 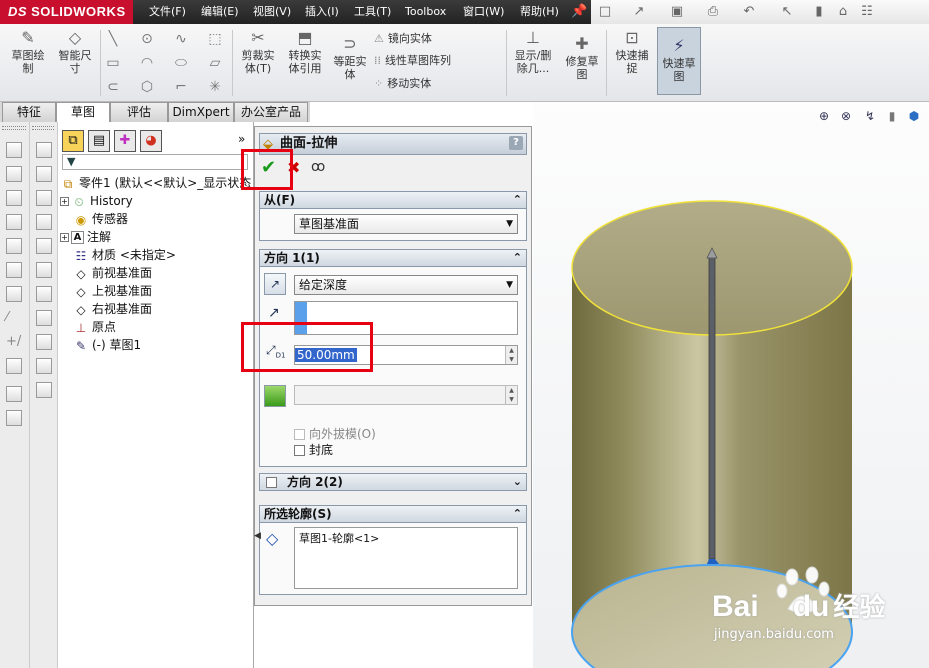 I want to click on property-manager-tab-icon: ▤, so click(x=99, y=141).